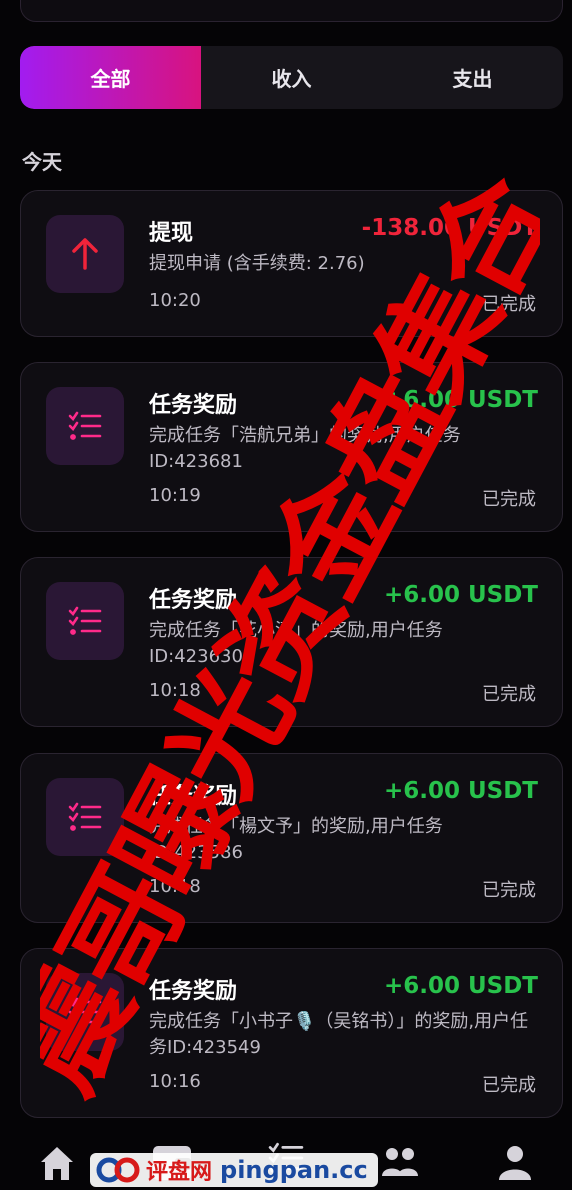 The height and width of the screenshot is (1190, 572). I want to click on profile-icon, so click(514, 1163).